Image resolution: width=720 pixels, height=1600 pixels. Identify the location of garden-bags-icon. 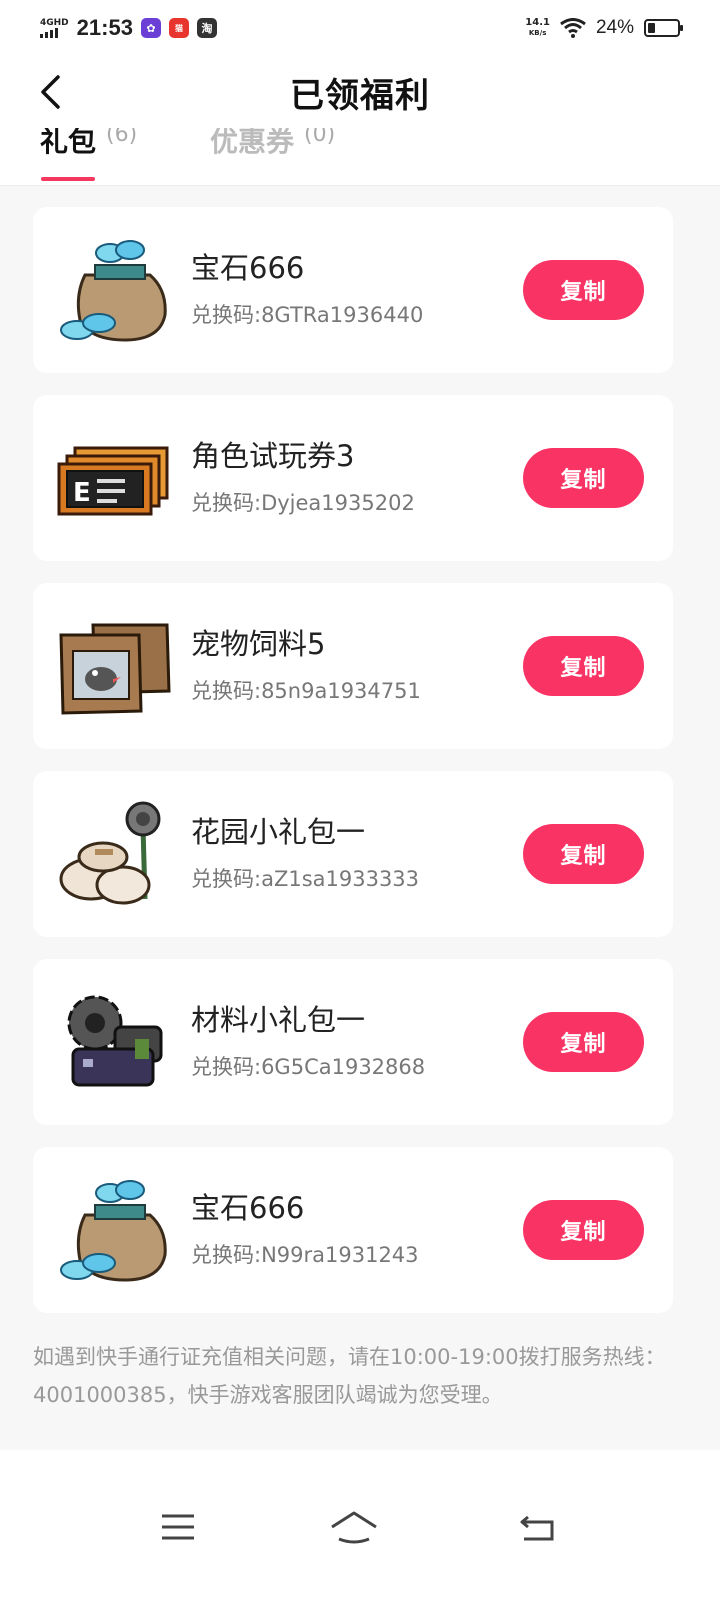
(110, 853).